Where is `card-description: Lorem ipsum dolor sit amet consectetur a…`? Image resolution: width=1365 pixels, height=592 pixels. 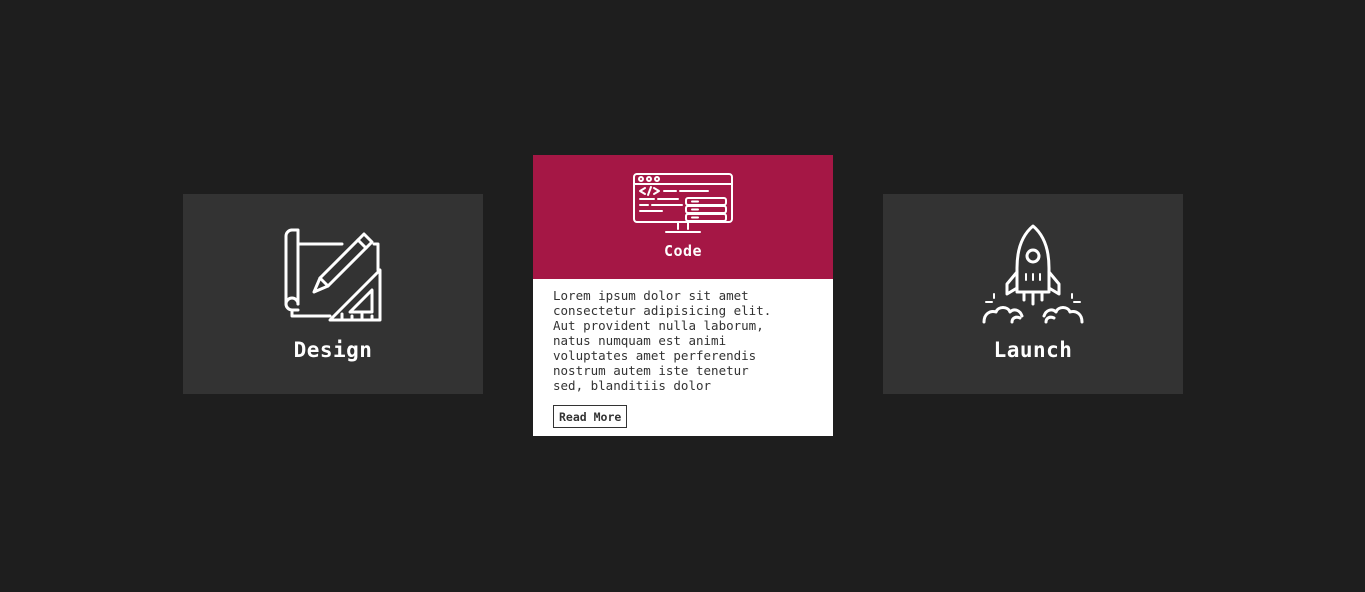
card-description: Lorem ipsum dolor sit amet consectetur a… is located at coordinates (662, 340).